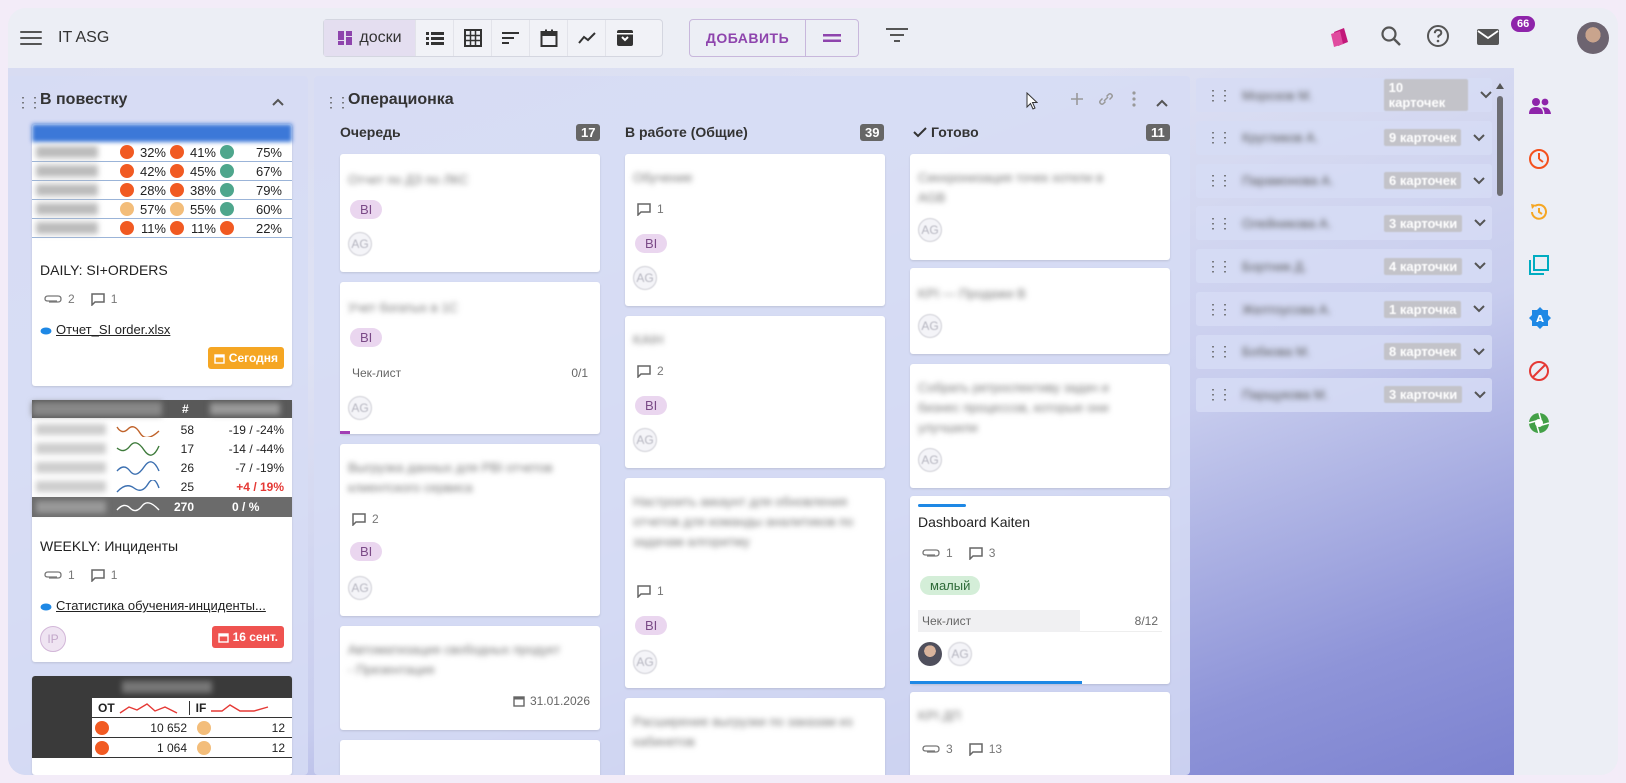  I want to click on copy-icon, so click(1539, 266).